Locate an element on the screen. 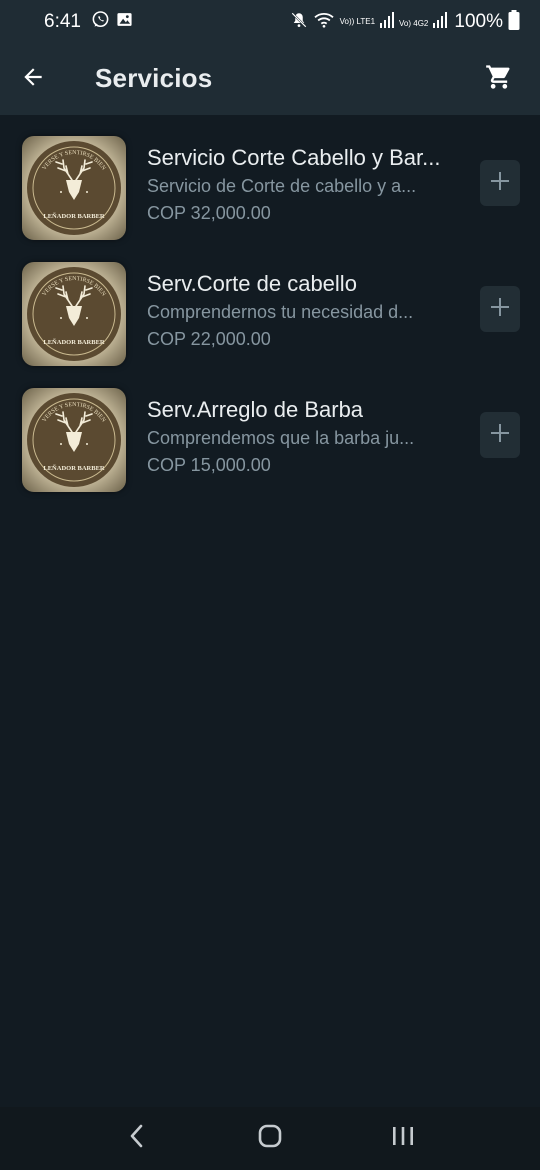 This screenshot has height=1170, width=540. cart-button is located at coordinates (499, 79).